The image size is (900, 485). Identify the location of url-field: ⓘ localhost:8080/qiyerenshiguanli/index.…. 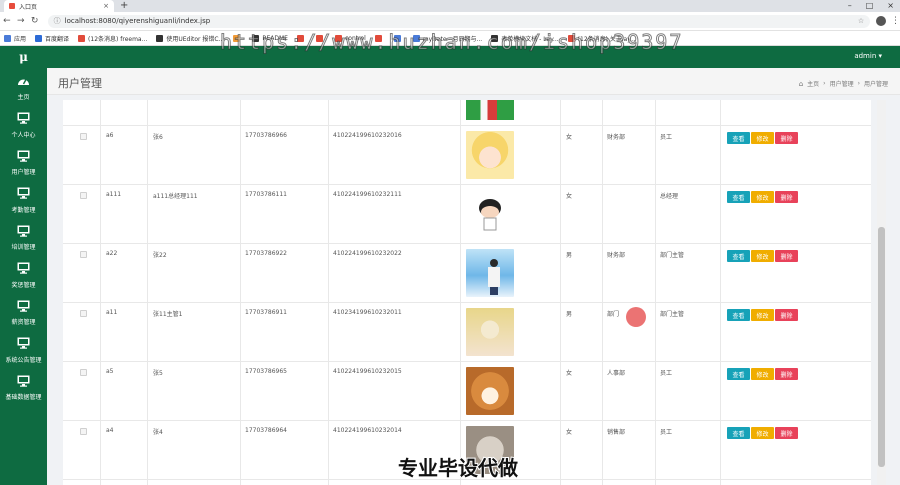
(459, 21).